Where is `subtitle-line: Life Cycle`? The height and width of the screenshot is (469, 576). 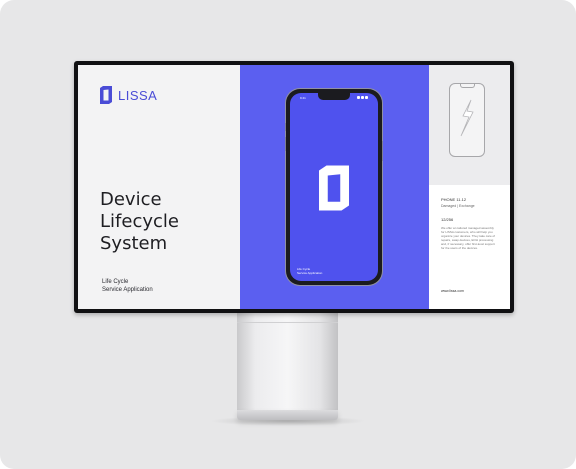
subtitle-line: Life Cycle is located at coordinates (115, 282).